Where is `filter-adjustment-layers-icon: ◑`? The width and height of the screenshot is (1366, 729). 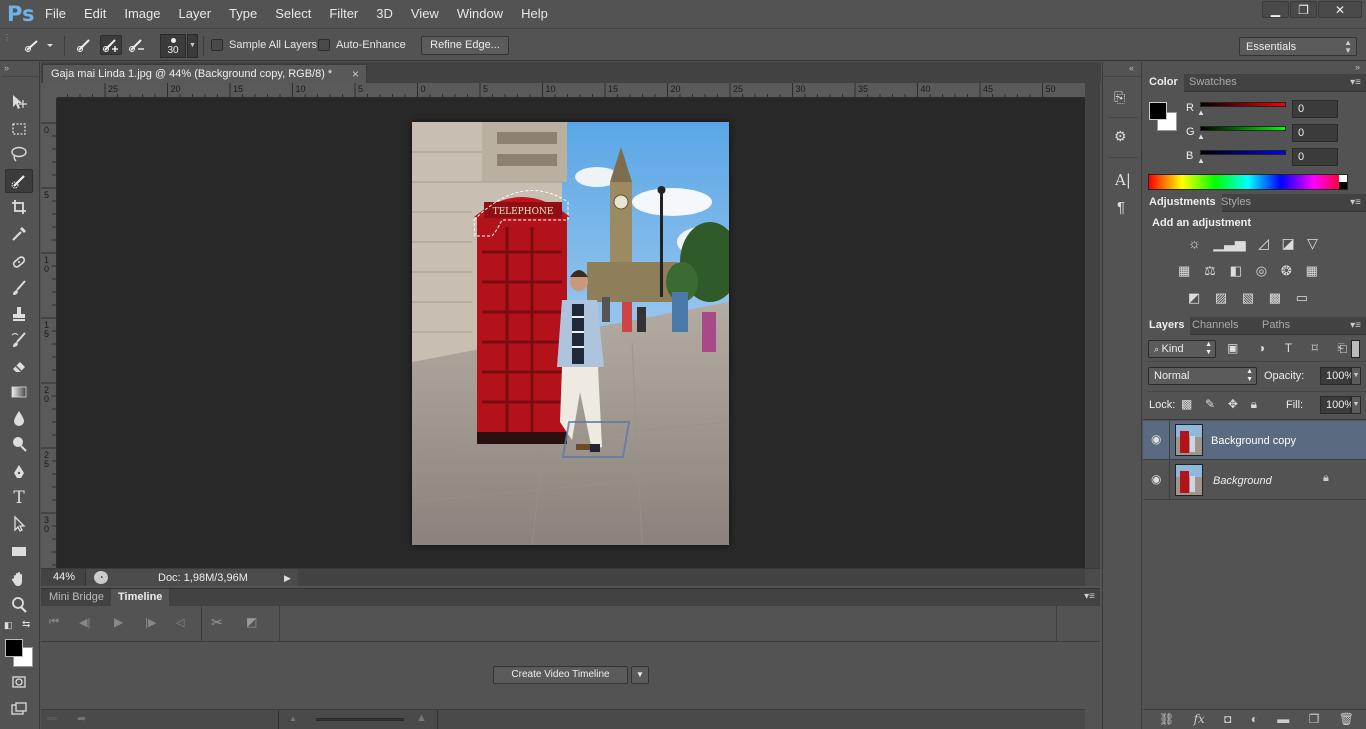 filter-adjustment-layers-icon: ◑ is located at coordinates (1261, 348).